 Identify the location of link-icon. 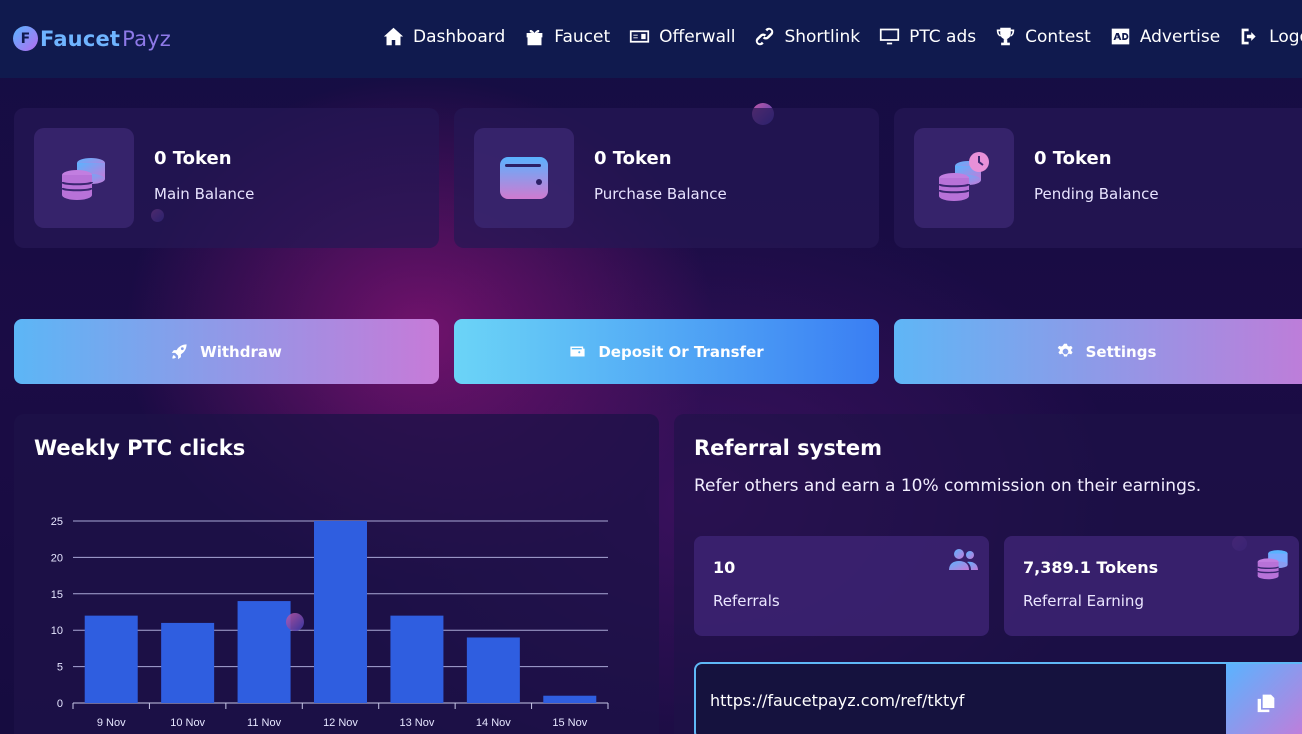
(765, 36).